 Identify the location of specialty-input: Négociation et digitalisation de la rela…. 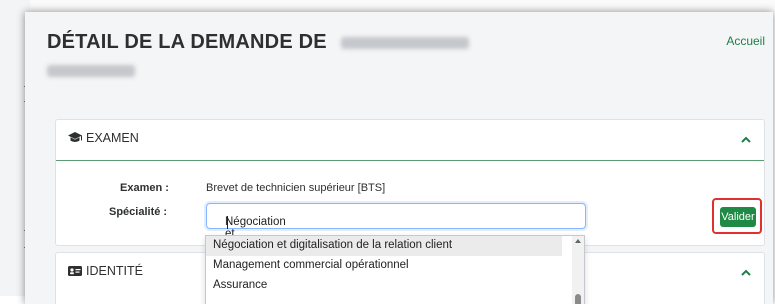
(396, 245).